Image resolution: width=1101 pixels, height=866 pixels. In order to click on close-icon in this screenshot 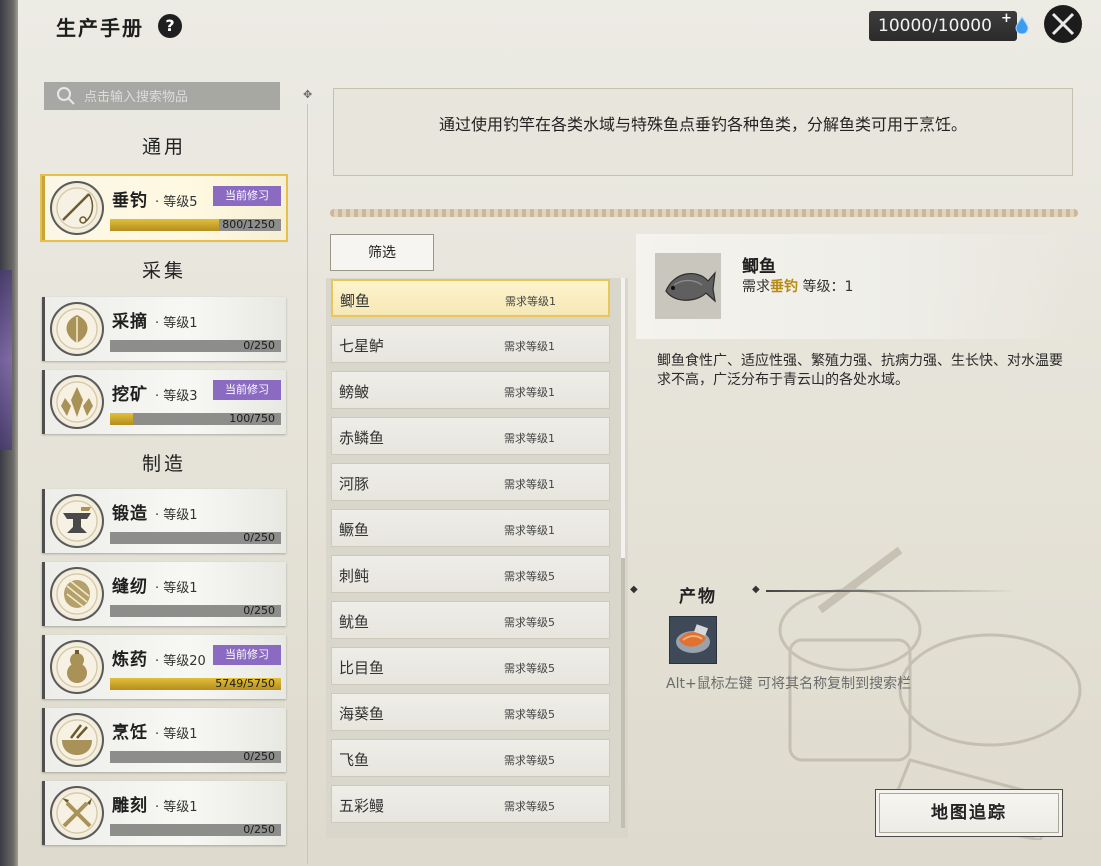, I will do `click(1063, 24)`.